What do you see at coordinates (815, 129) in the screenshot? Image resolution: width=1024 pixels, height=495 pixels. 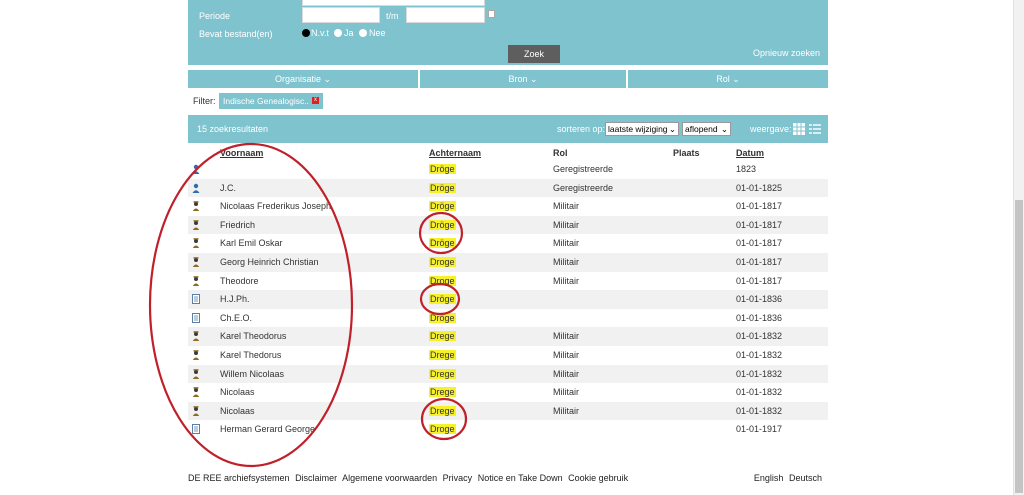 I see `list-view-icon` at bounding box center [815, 129].